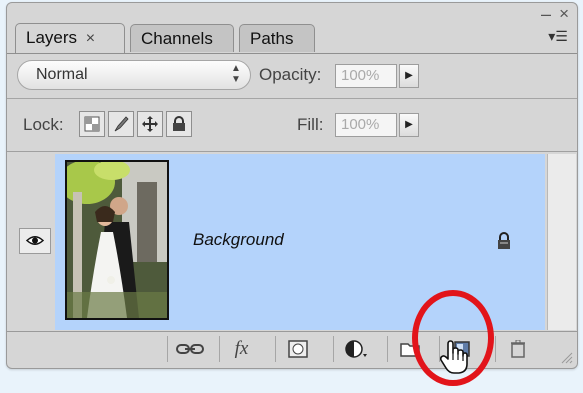 This screenshot has width=583, height=393. What do you see at coordinates (62, 74) in the screenshot?
I see `blend-mode-value: Normal` at bounding box center [62, 74].